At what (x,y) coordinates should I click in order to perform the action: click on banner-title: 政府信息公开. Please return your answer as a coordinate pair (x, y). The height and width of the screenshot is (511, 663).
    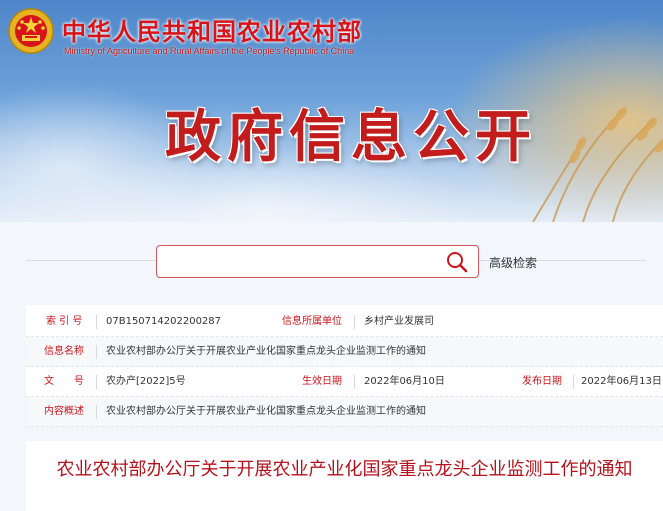
    Looking at the image, I should click on (351, 137).